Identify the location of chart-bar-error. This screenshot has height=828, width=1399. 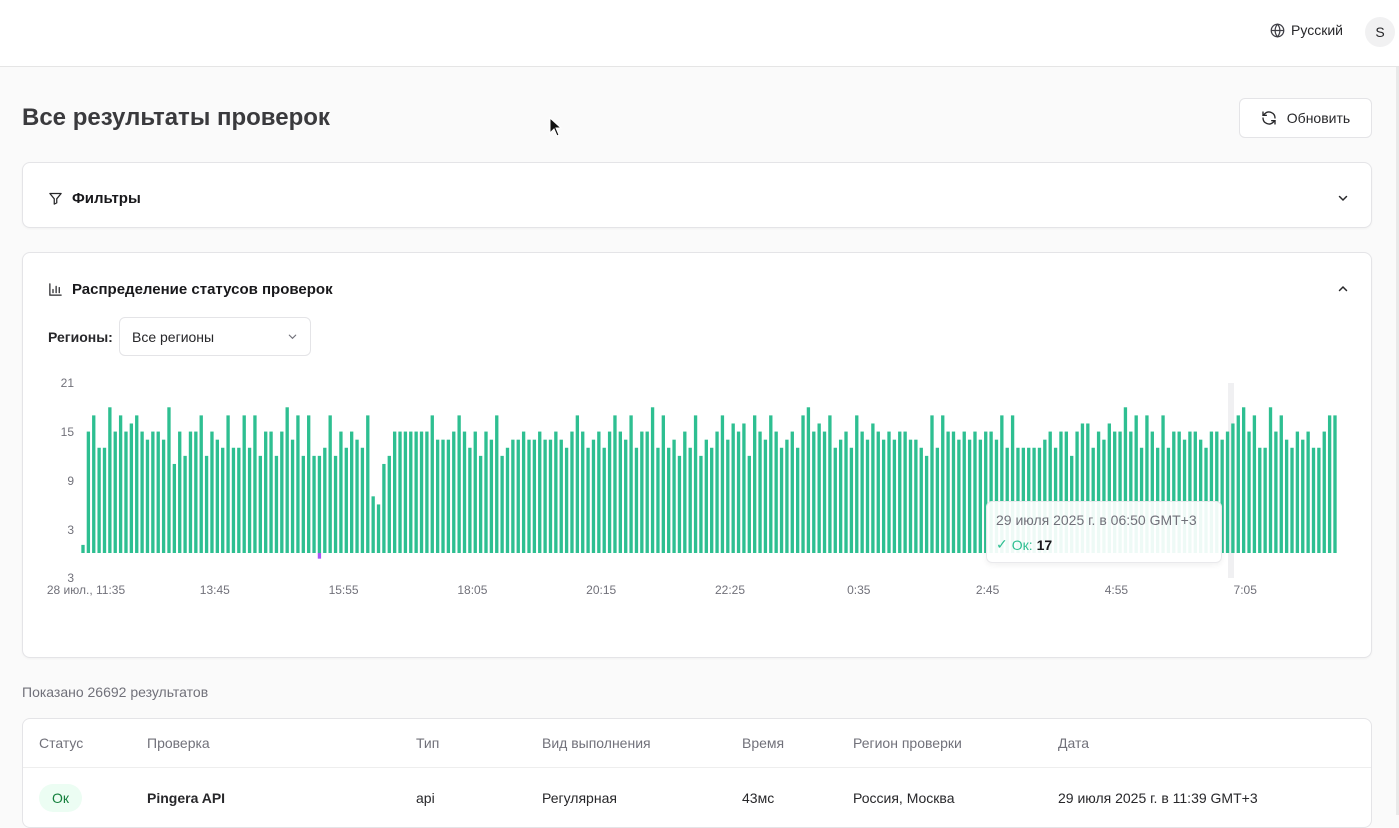
(319, 556).